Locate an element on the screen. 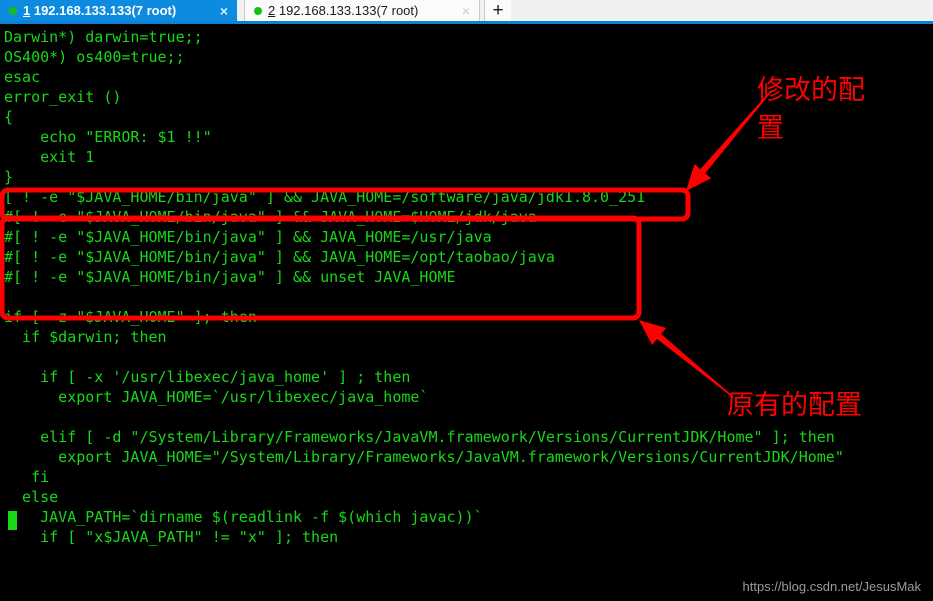 The width and height of the screenshot is (933, 601). annotation-modified-config: 修改的配 置 is located at coordinates (811, 109).